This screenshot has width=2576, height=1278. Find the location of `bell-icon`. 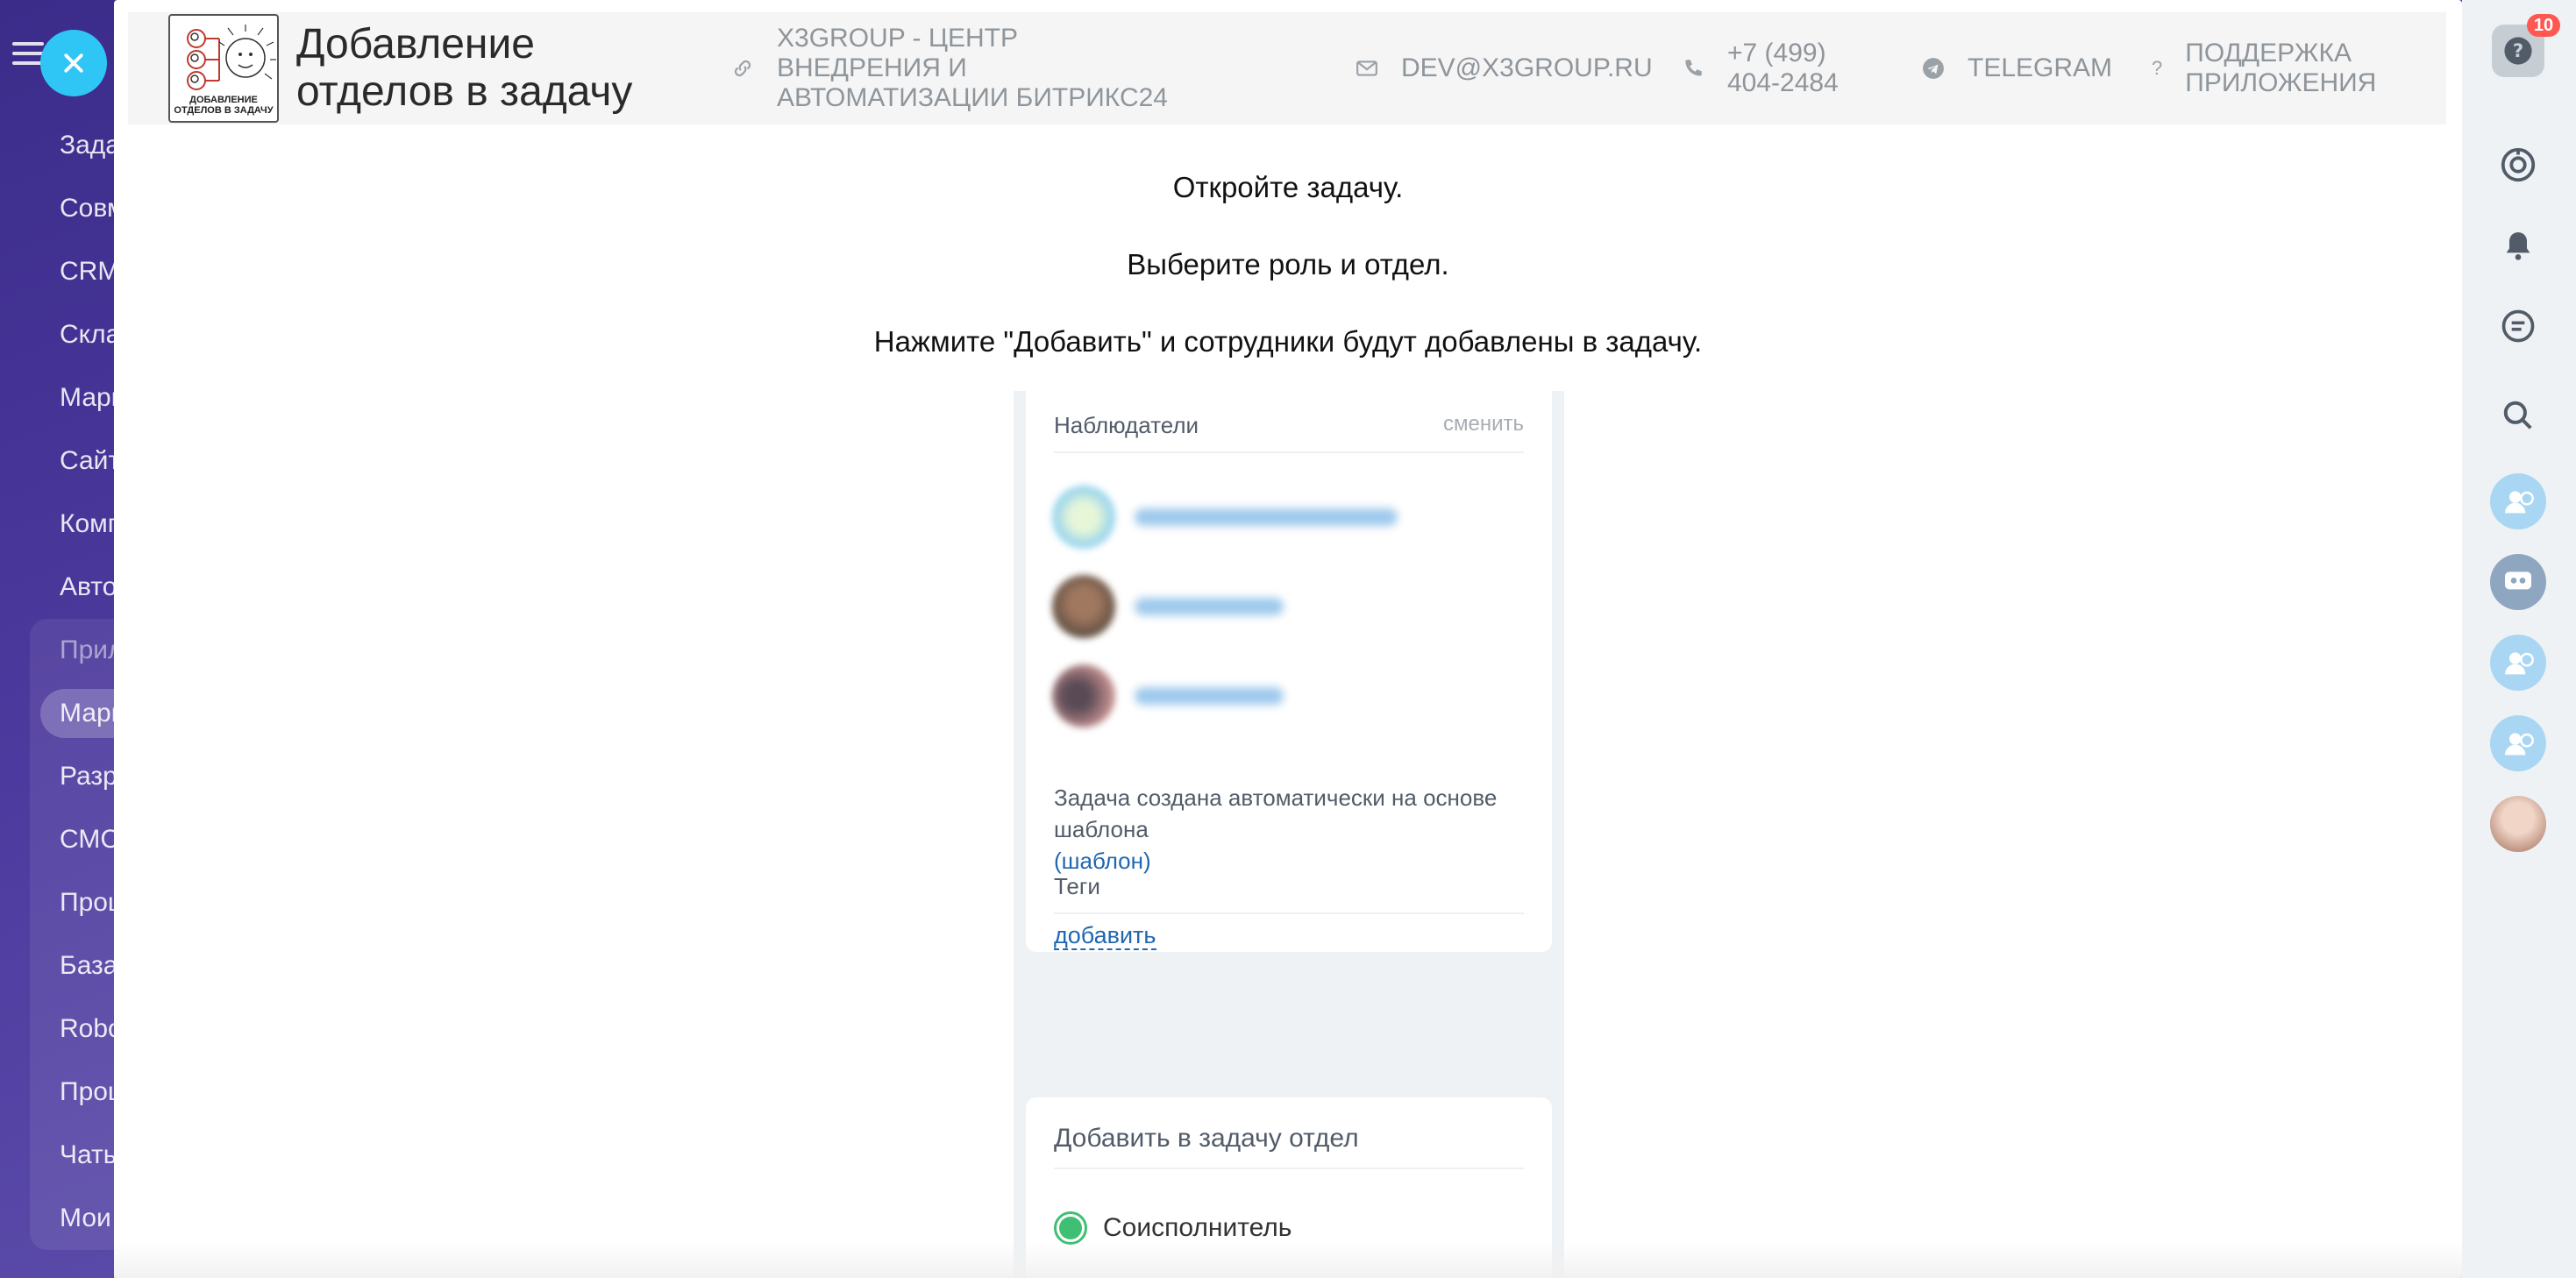

bell-icon is located at coordinates (2518, 246).